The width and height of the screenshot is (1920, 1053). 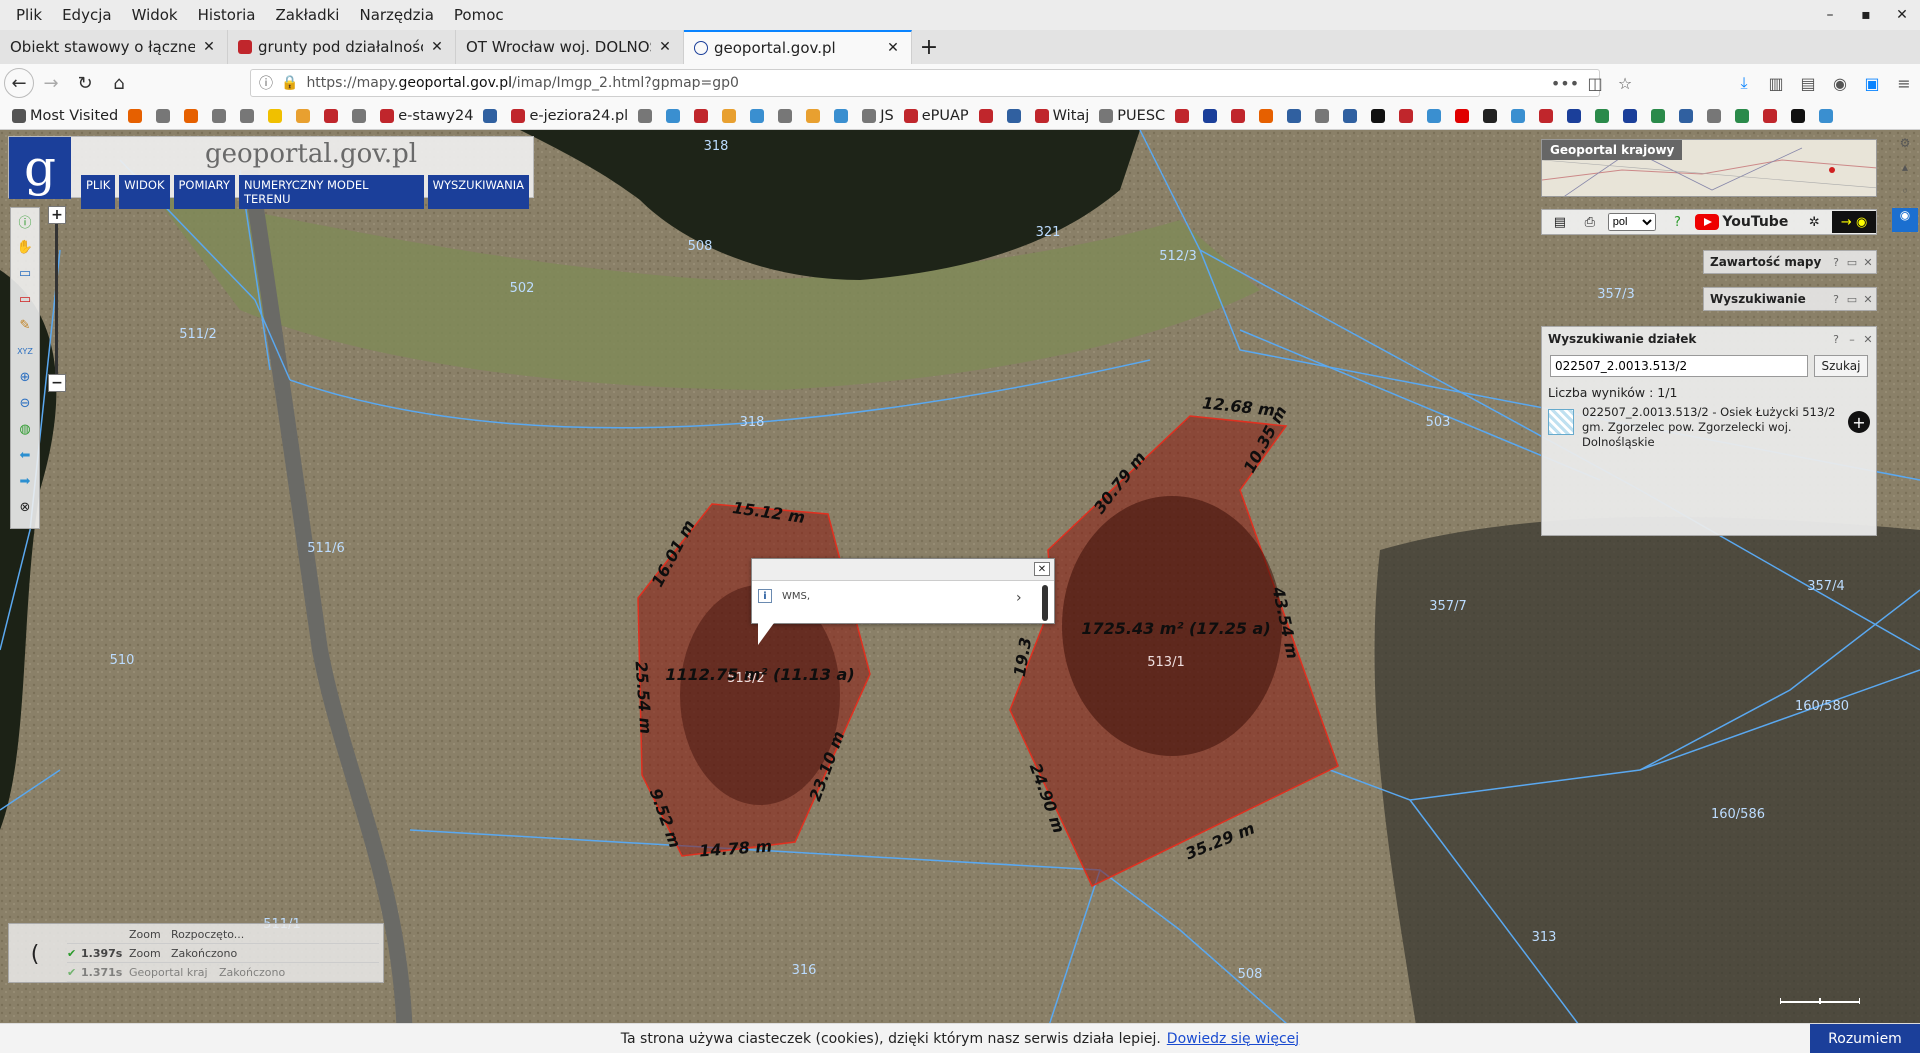 I want to click on sidebar-icon: ▤, so click(x=1808, y=83).